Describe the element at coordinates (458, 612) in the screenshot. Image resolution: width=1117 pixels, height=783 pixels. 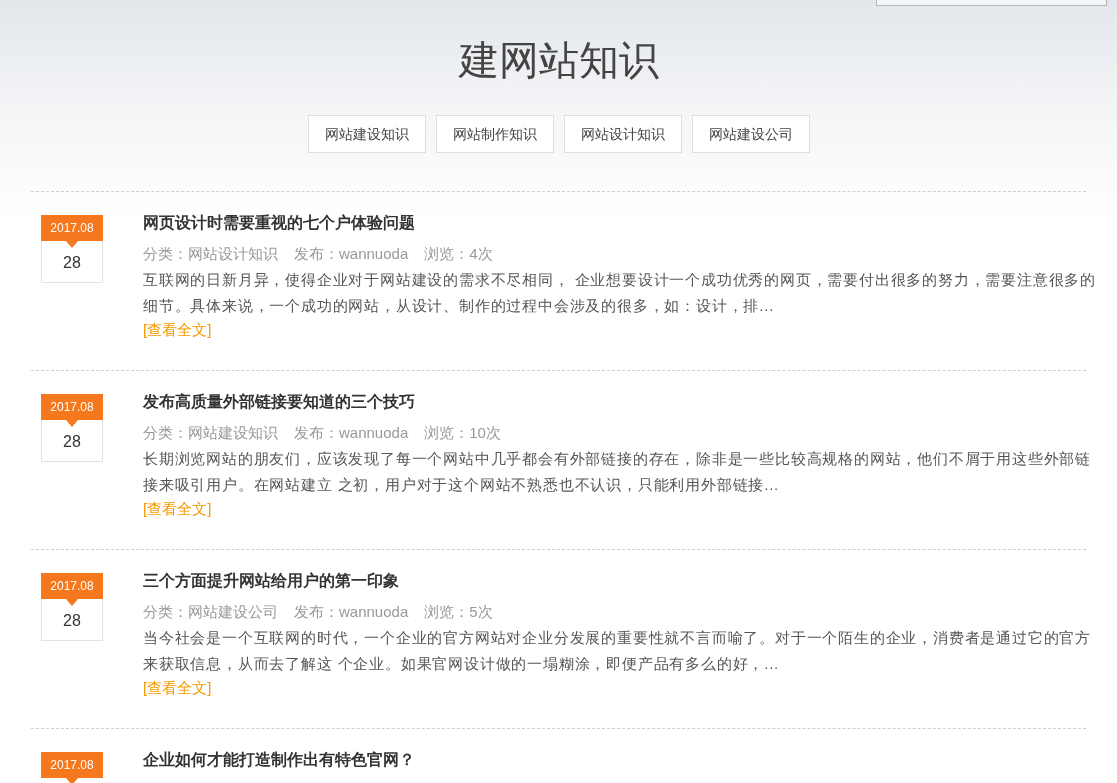
I see `meta-views: 浏览：5次` at that location.